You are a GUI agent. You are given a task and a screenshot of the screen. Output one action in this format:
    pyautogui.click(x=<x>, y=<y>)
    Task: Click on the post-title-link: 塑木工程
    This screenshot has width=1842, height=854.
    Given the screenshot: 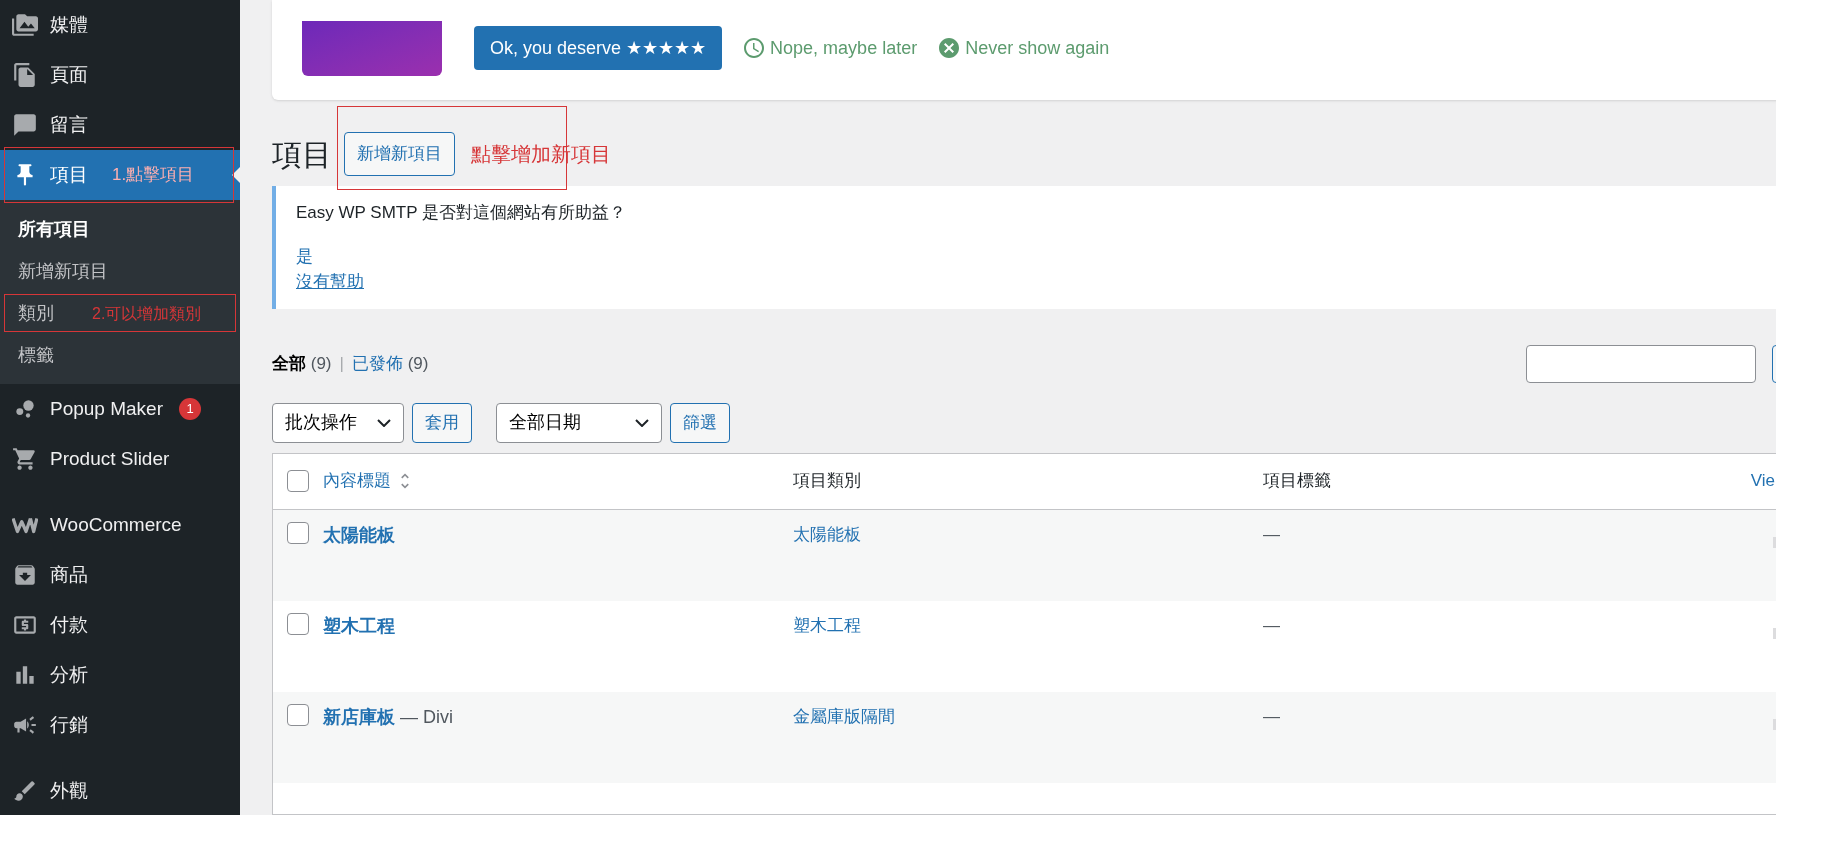 What is the action you would take?
    pyautogui.click(x=359, y=625)
    